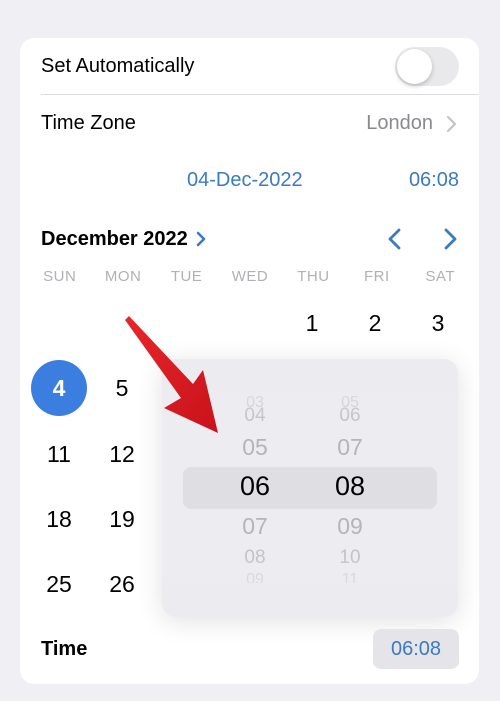 This screenshot has height=701, width=500. Describe the element at coordinates (434, 180) in the screenshot. I see `time-button: 06:08` at that location.